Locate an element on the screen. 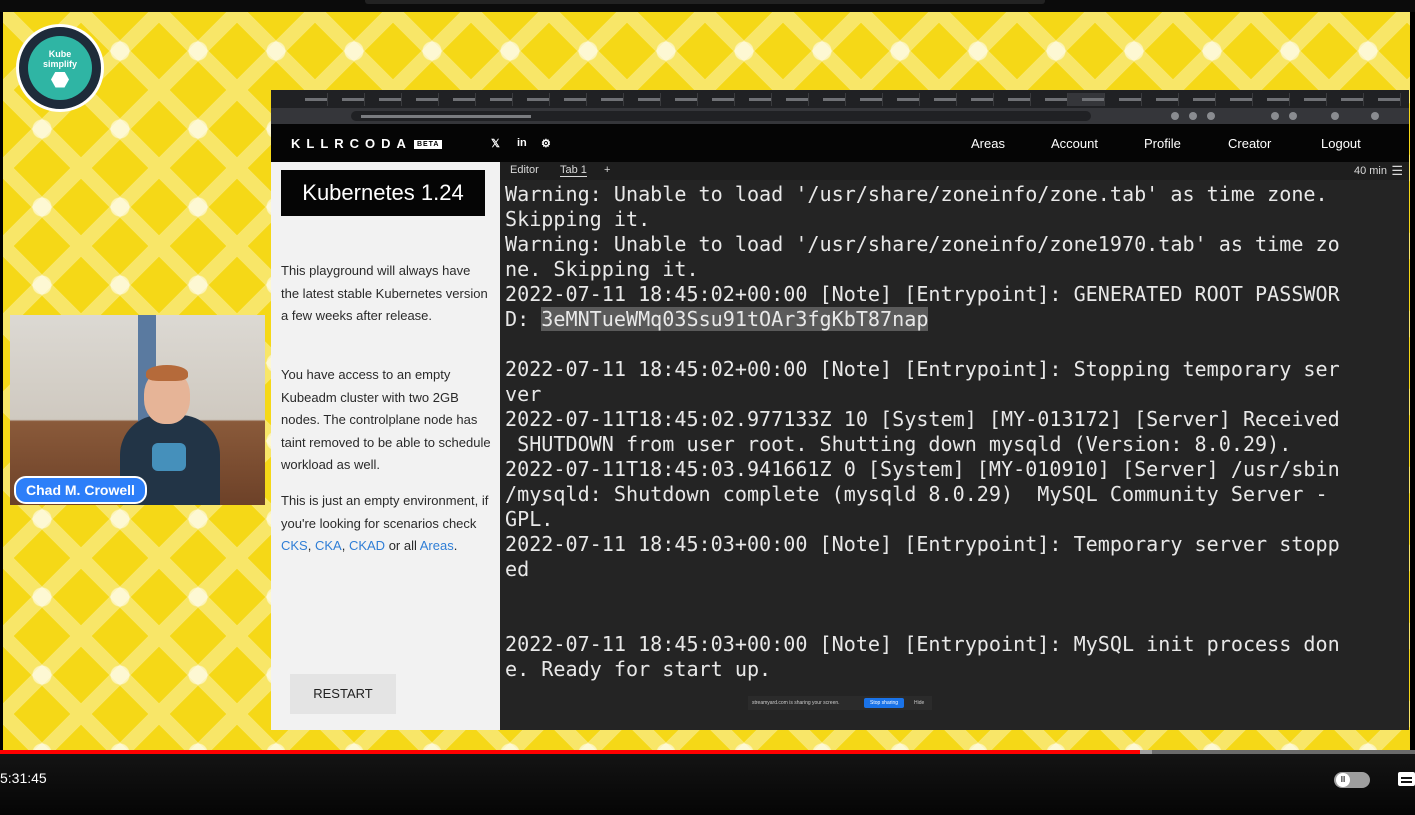 The image size is (1415, 815). root-password: 3eMNTueWMq03Ssu91tOAr3fgKbT87nap is located at coordinates (735, 319).